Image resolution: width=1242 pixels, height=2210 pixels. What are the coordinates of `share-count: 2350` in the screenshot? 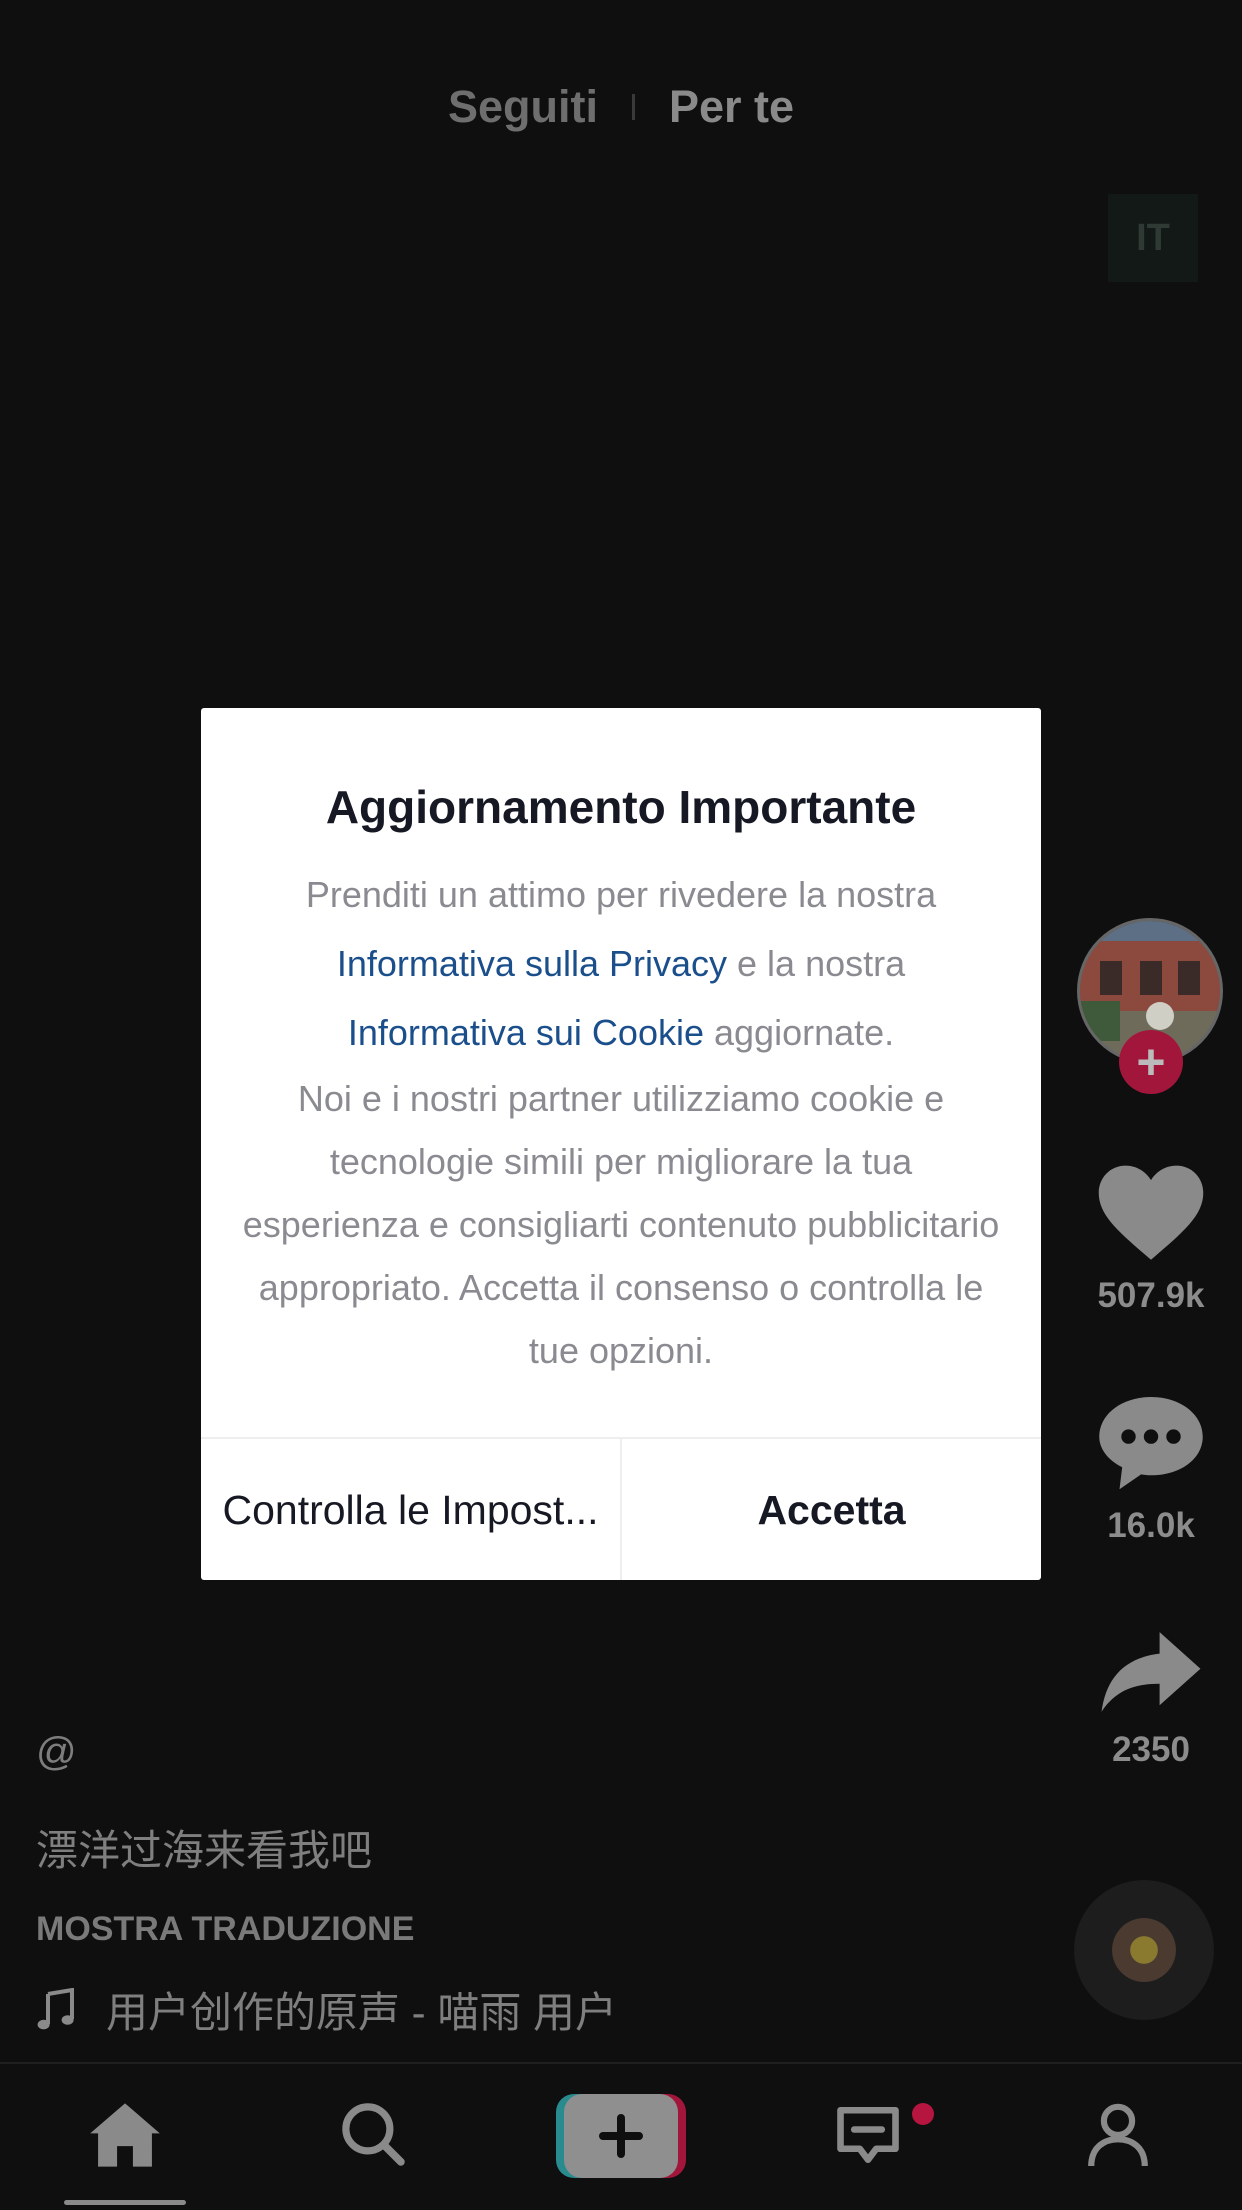 It's located at (1151, 1749).